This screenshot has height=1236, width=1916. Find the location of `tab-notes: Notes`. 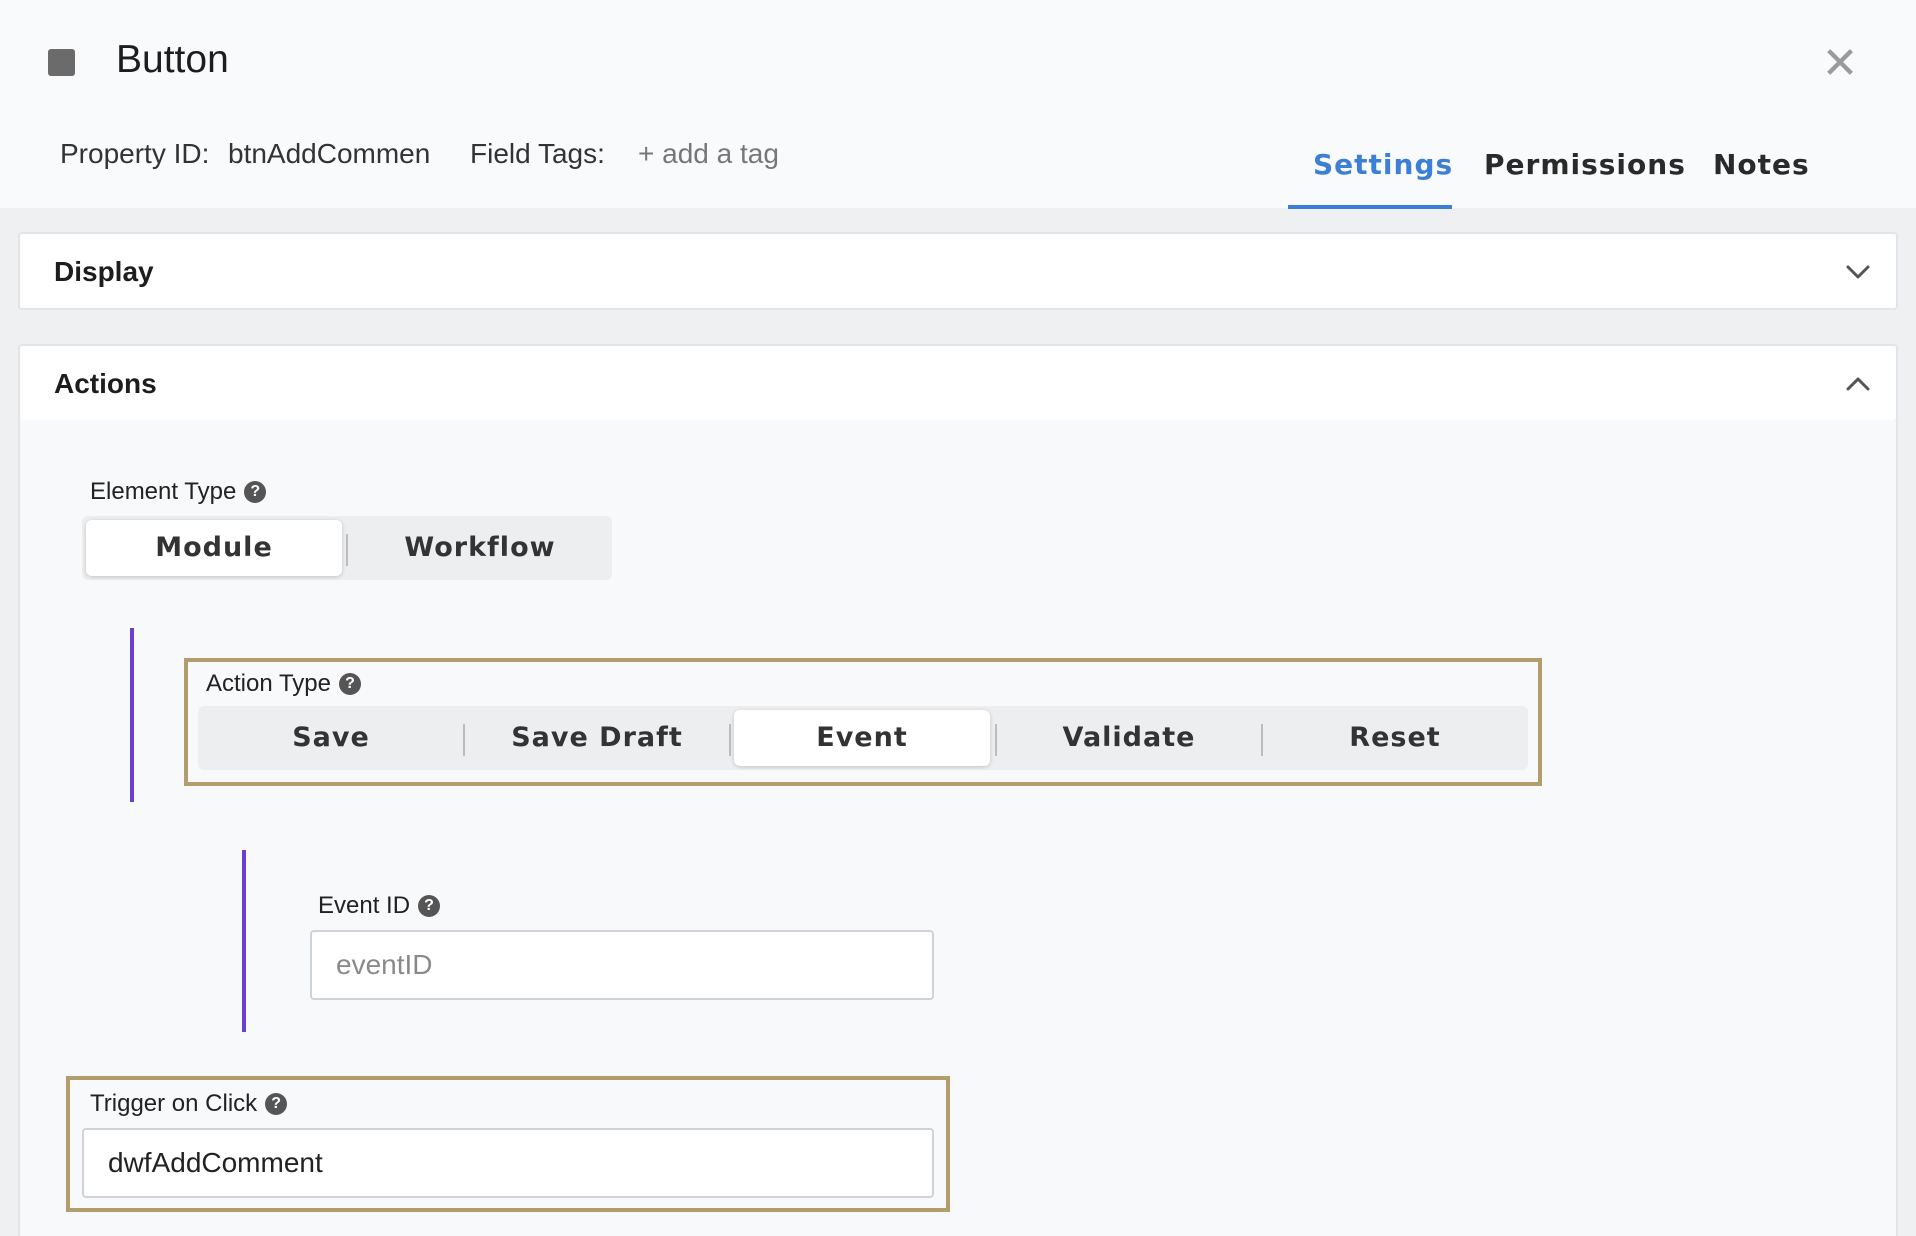

tab-notes: Notes is located at coordinates (1761, 164).